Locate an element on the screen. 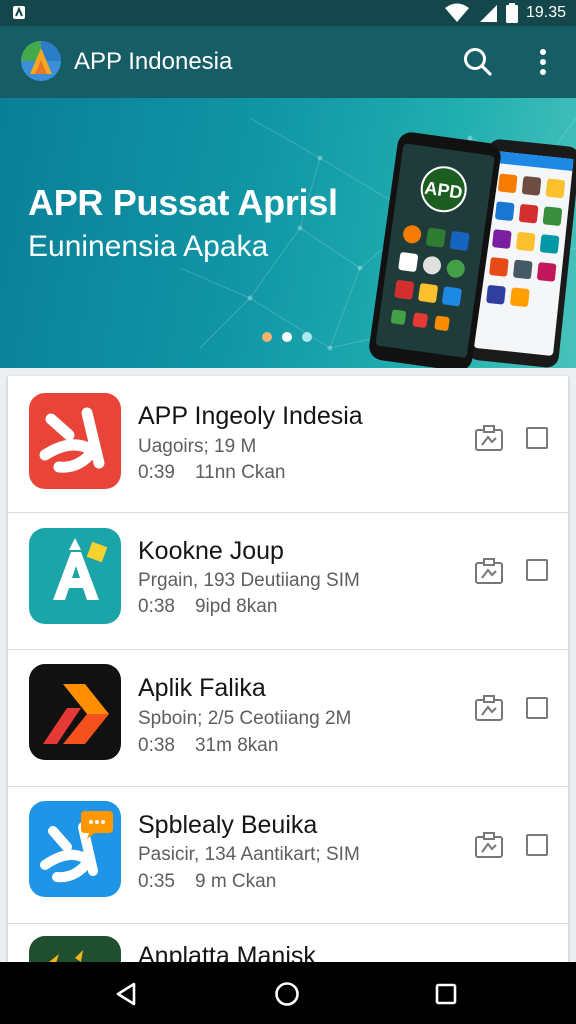 The height and width of the screenshot is (1024, 576). system-nav-bar is located at coordinates (288, 993).